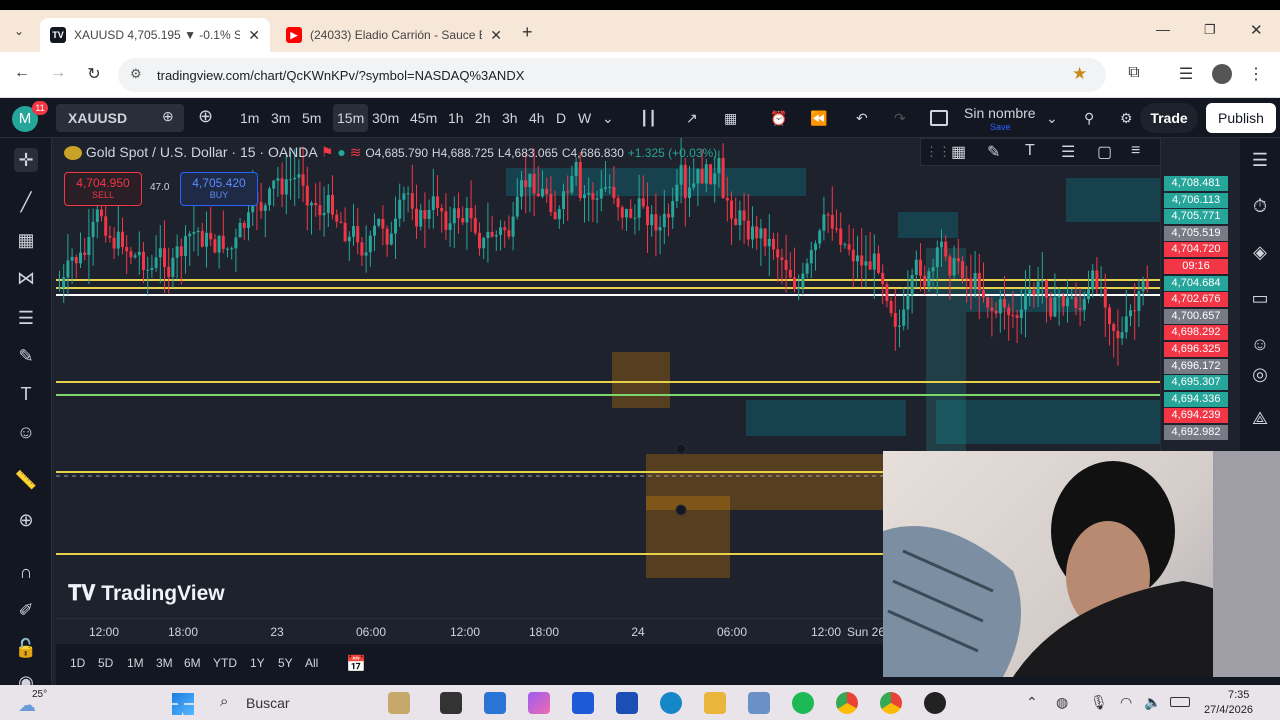 This screenshot has height=720, width=1280. Describe the element at coordinates (26, 648) in the screenshot. I see `lock-icon: 🔓` at that location.